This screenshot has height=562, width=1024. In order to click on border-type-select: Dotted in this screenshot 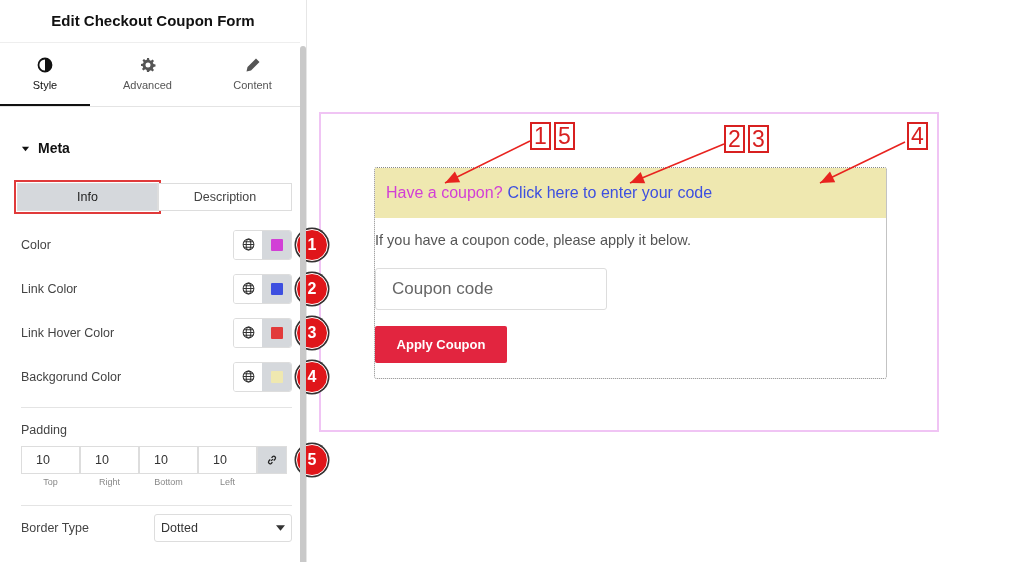, I will do `click(223, 527)`.